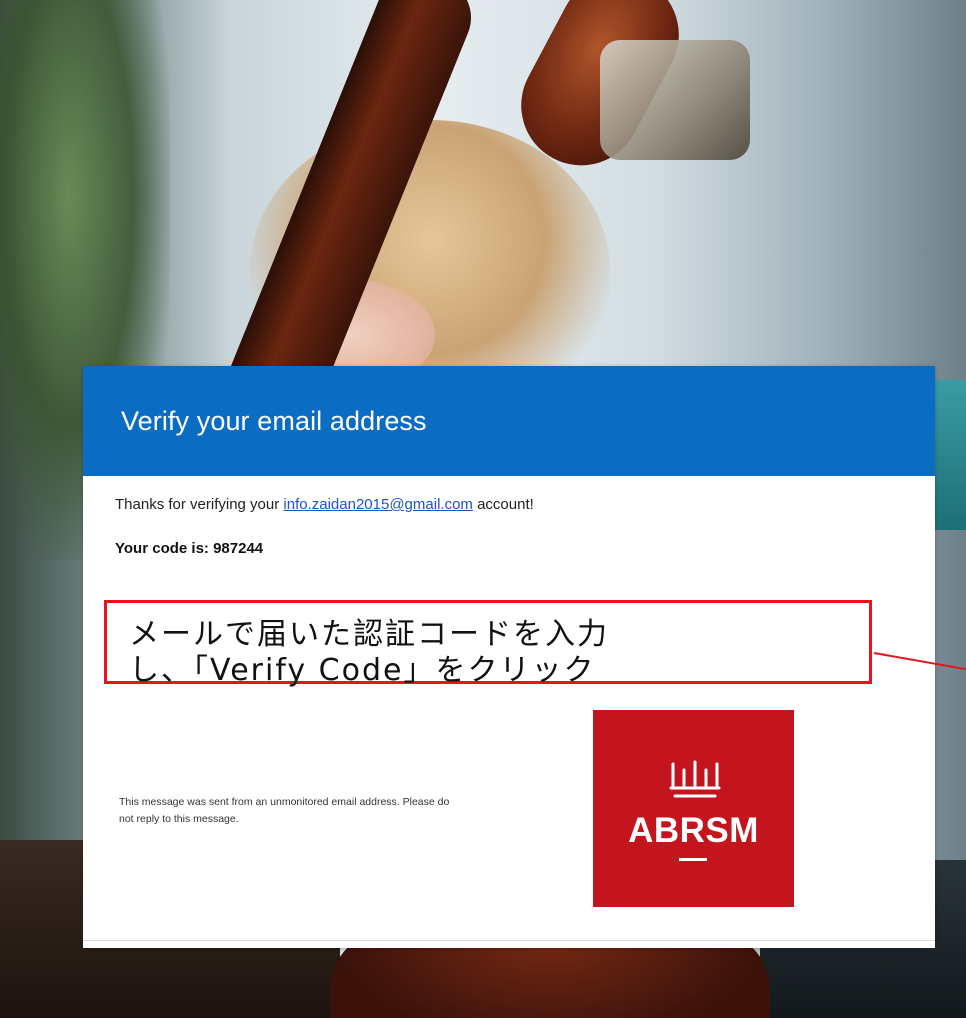 This screenshot has height=1018, width=966. Describe the element at coordinates (675, 100) in the screenshot. I see `double-bass-pegs` at that location.